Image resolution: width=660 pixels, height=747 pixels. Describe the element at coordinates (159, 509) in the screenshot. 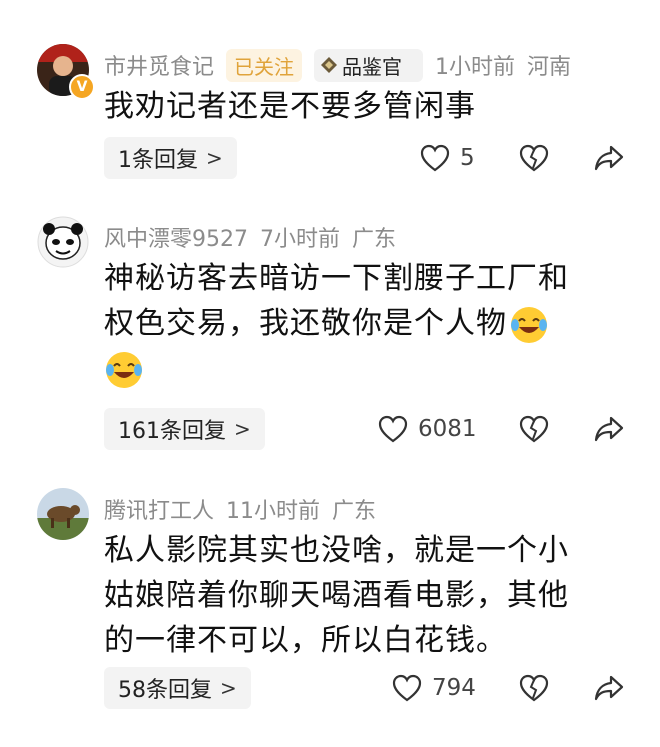

I see `username: 腾讯打工人` at that location.